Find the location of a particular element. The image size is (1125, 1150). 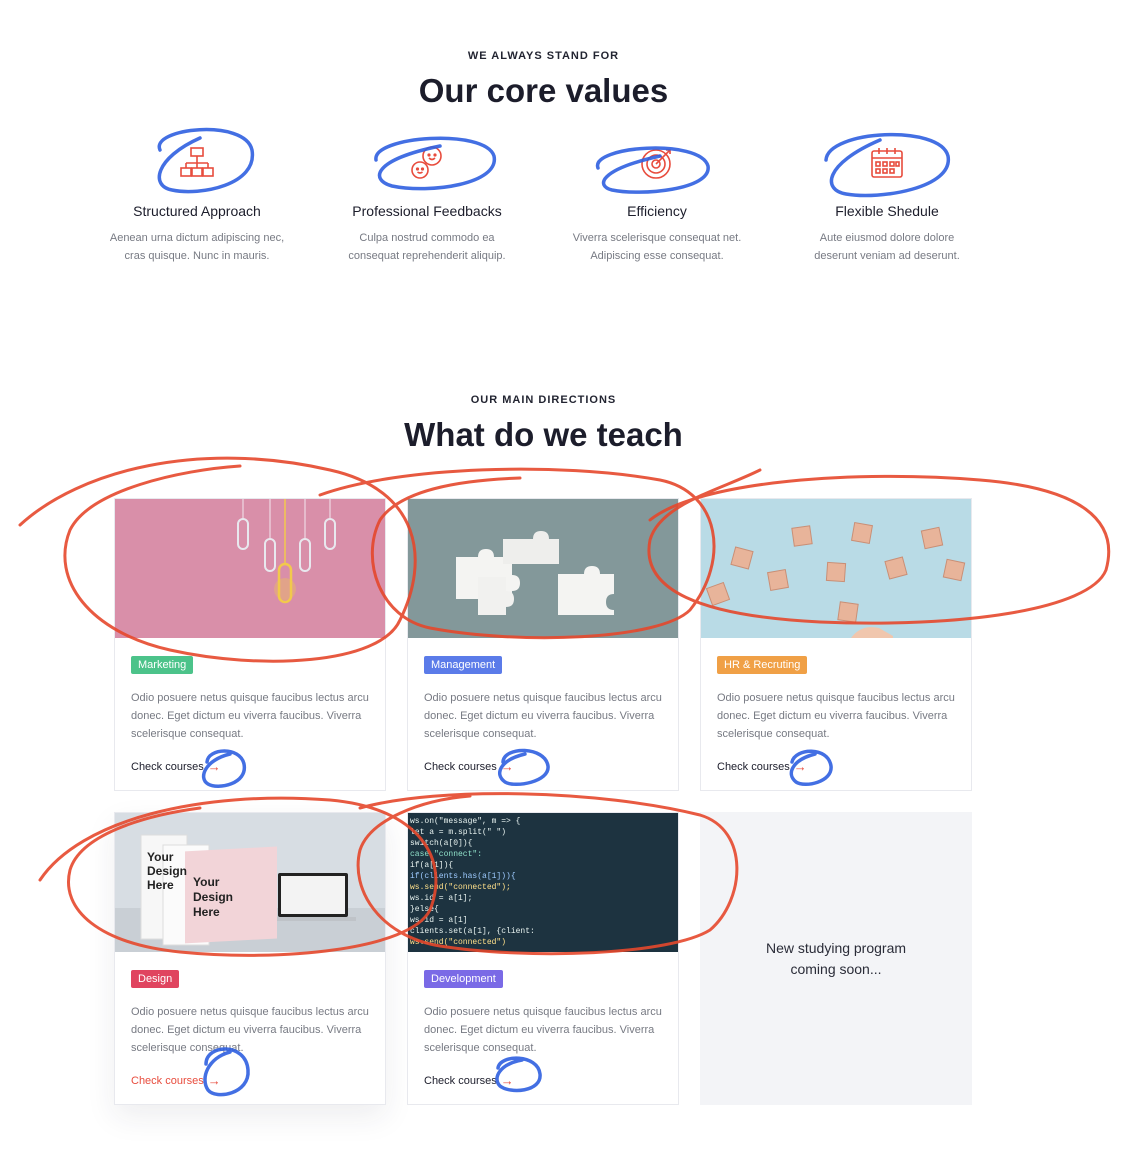

target-icon is located at coordinates (656, 164).